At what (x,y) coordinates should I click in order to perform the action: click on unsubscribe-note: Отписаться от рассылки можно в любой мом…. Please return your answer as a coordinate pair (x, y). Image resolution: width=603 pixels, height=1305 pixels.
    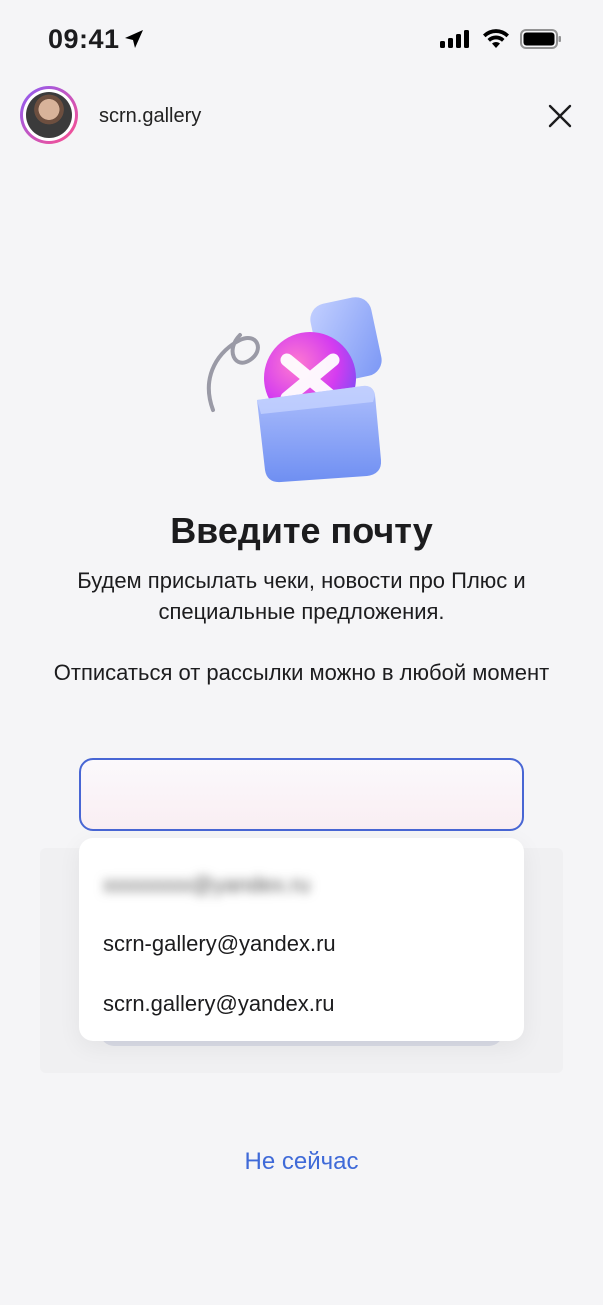
    Looking at the image, I should click on (301, 672).